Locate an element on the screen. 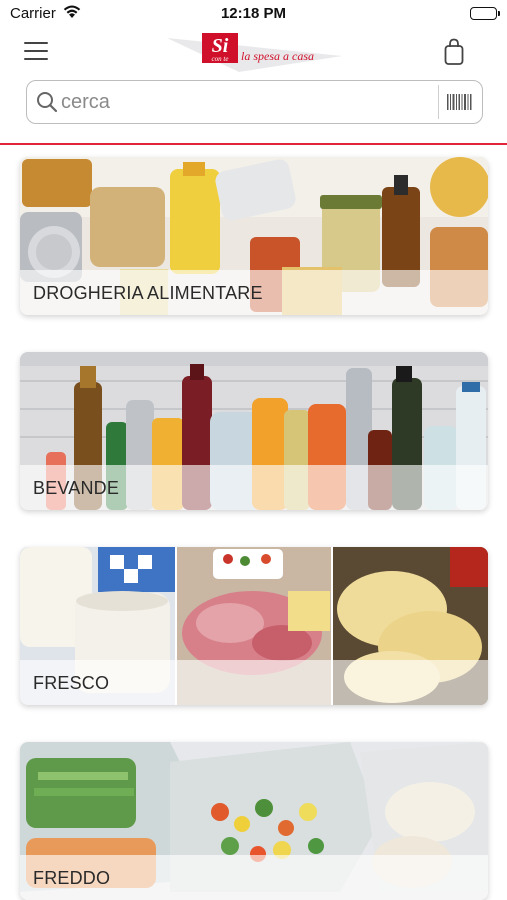  category-label: FREDDO is located at coordinates (72, 878).